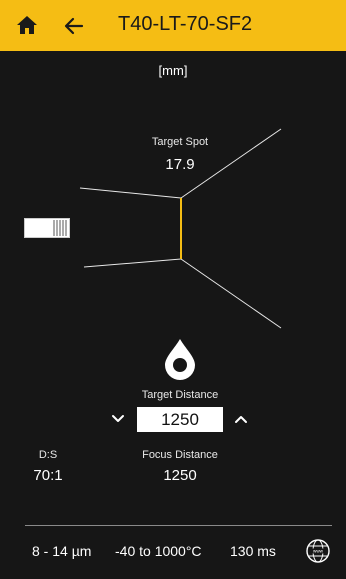 This screenshot has width=346, height=579. I want to click on target-spot-label: Target Spot, so click(180, 142).